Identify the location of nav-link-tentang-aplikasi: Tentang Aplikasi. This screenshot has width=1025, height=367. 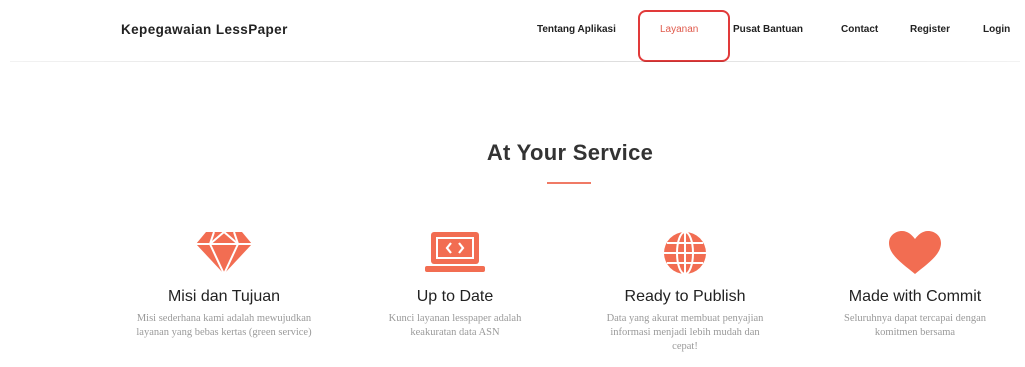
(576, 29).